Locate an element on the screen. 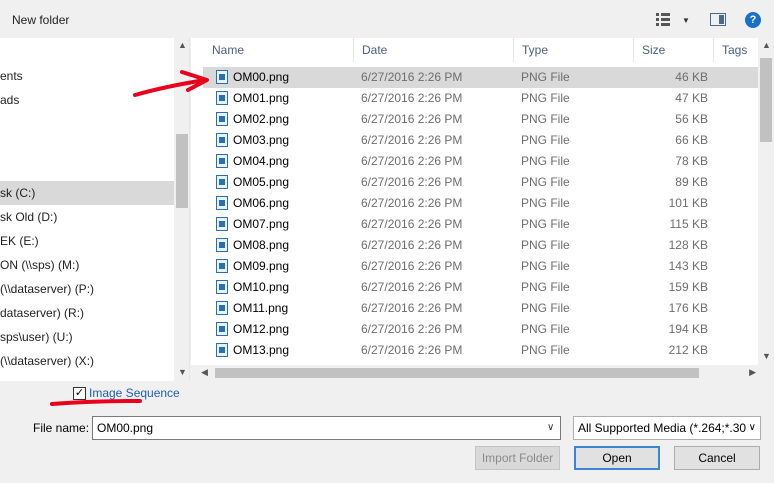 The height and width of the screenshot is (483, 774). file-name-label: File name: is located at coordinates (61, 428).